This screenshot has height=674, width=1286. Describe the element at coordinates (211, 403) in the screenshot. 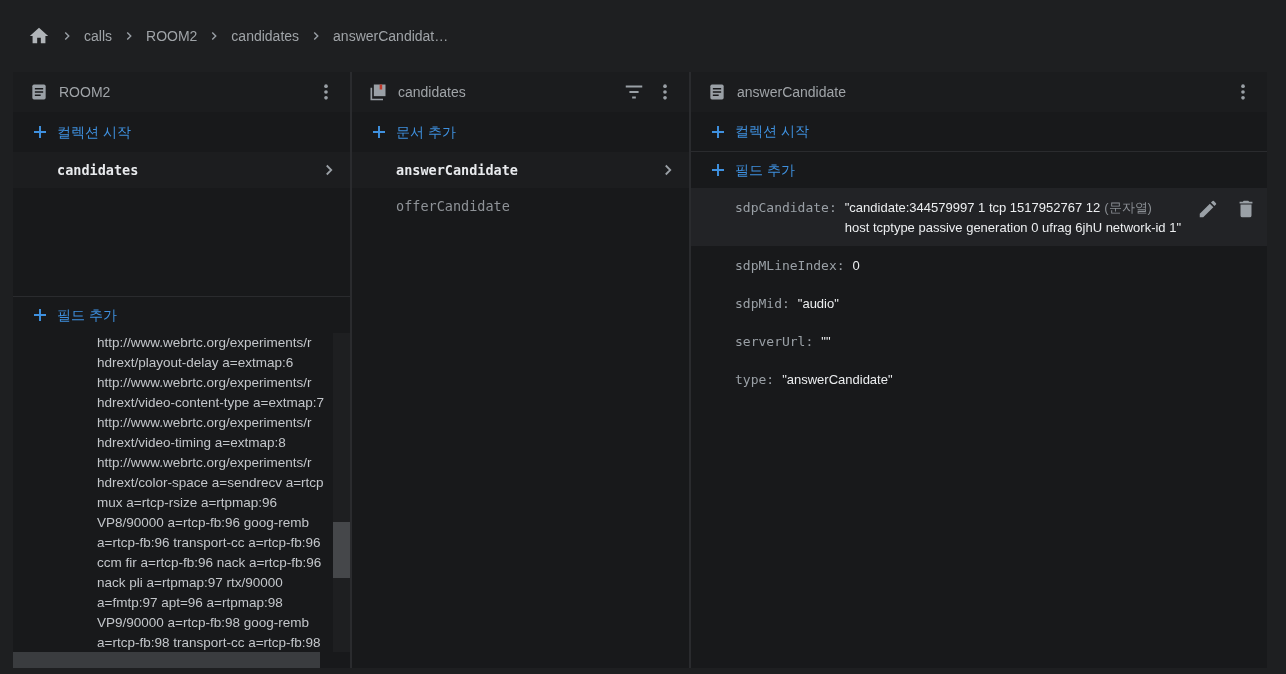

I see `value-line: hdrext/video-content-type a=extmap:7` at that location.